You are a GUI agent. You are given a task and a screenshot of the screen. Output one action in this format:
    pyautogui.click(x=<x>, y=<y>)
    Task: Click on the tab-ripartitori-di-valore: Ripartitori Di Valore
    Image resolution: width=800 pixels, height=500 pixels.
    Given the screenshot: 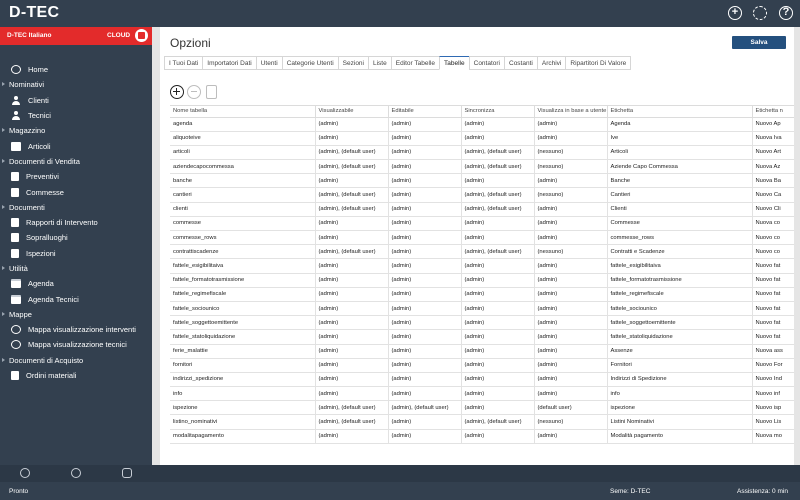 What is the action you would take?
    pyautogui.click(x=598, y=63)
    